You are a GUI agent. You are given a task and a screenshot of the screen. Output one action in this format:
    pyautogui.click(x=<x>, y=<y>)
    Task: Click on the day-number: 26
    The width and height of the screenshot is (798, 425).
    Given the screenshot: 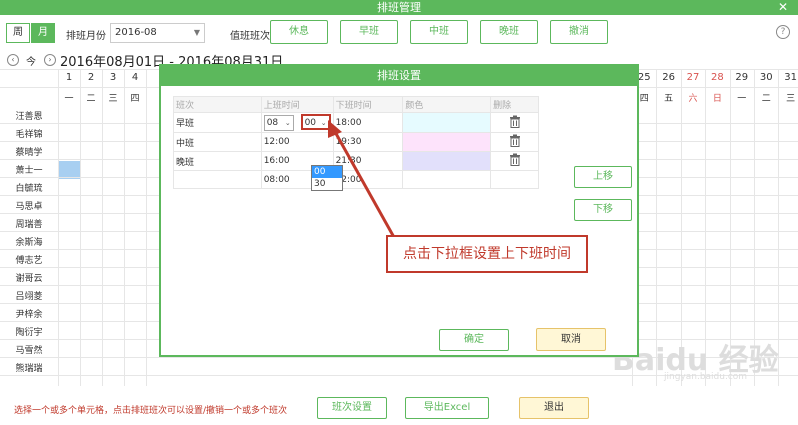 What is the action you would take?
    pyautogui.click(x=668, y=77)
    